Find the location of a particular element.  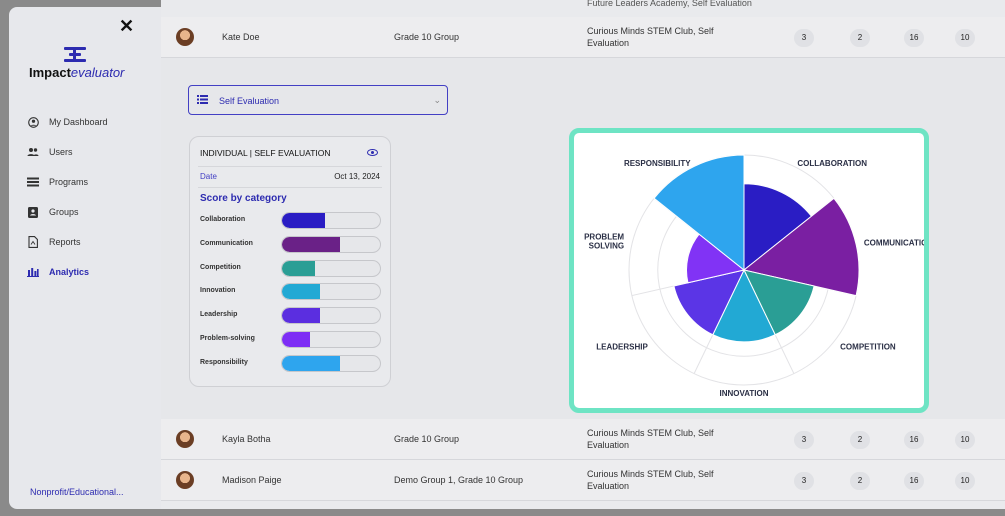

chevron-down-icon: ⌄ is located at coordinates (437, 100).